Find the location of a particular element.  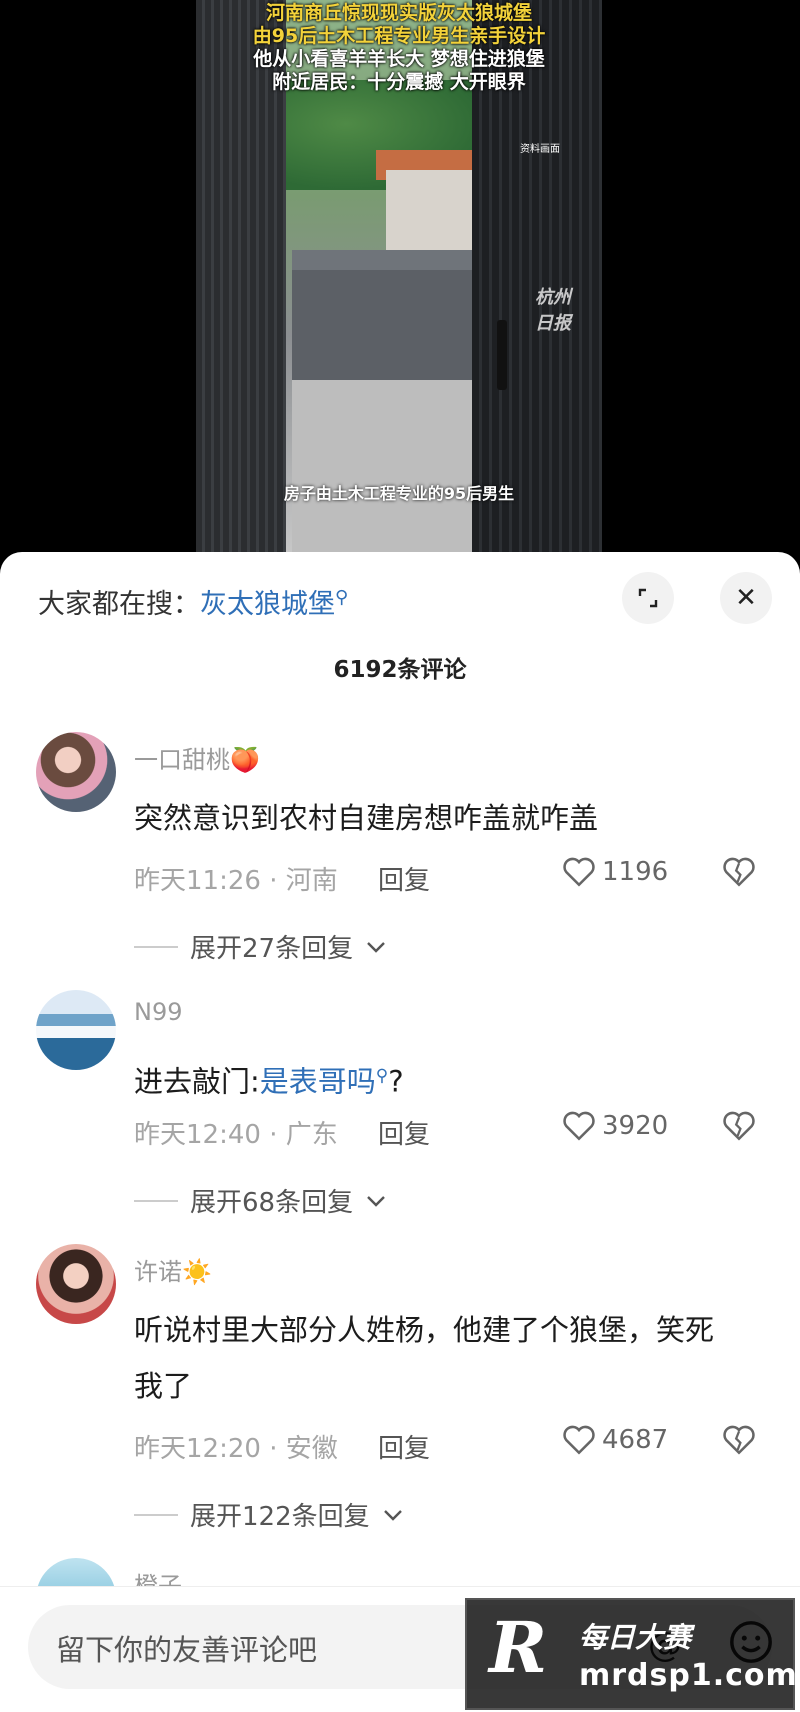

logo-letter: R is located at coordinates (518, 1647).